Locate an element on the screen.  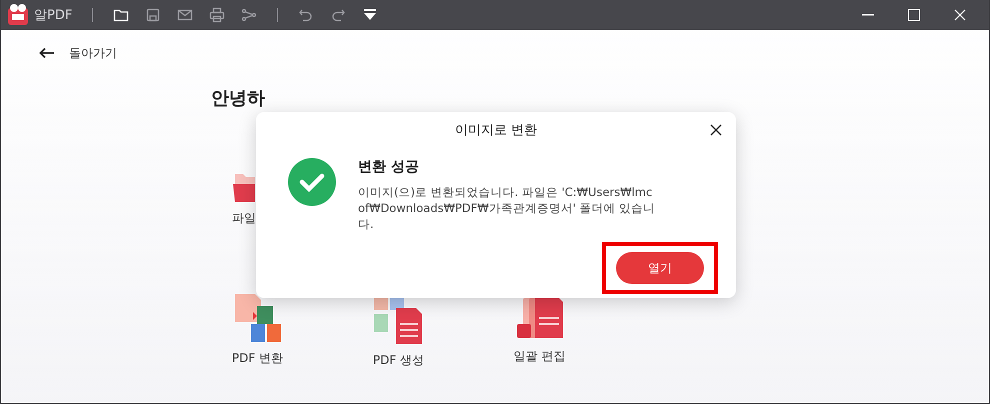
mail-icon is located at coordinates (185, 15).